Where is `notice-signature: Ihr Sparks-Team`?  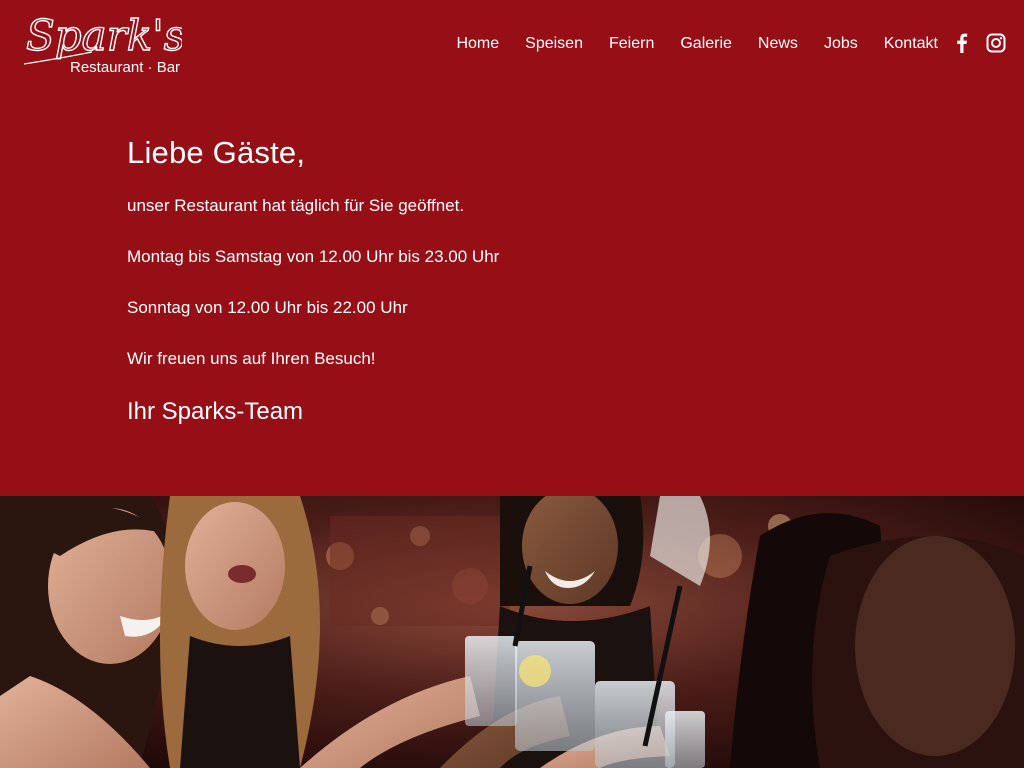
notice-signature: Ihr Sparks-Team is located at coordinates (215, 411).